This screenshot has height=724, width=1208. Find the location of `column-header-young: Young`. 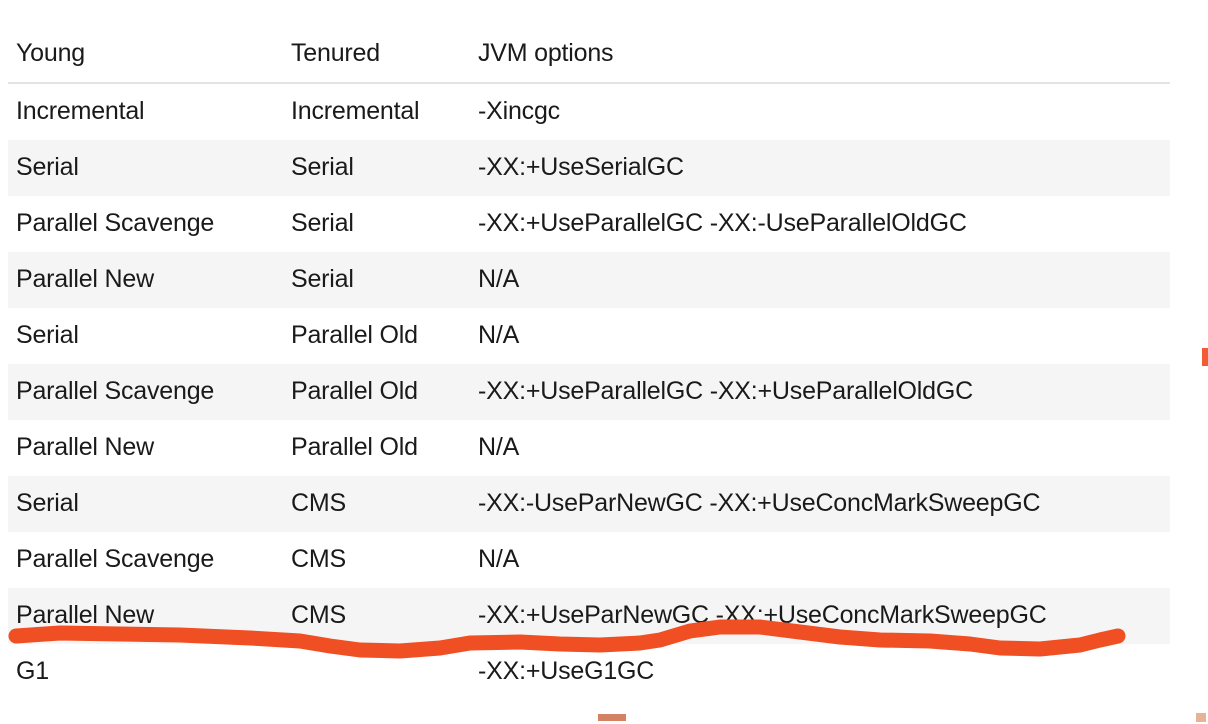

column-header-young: Young is located at coordinates (145, 53).